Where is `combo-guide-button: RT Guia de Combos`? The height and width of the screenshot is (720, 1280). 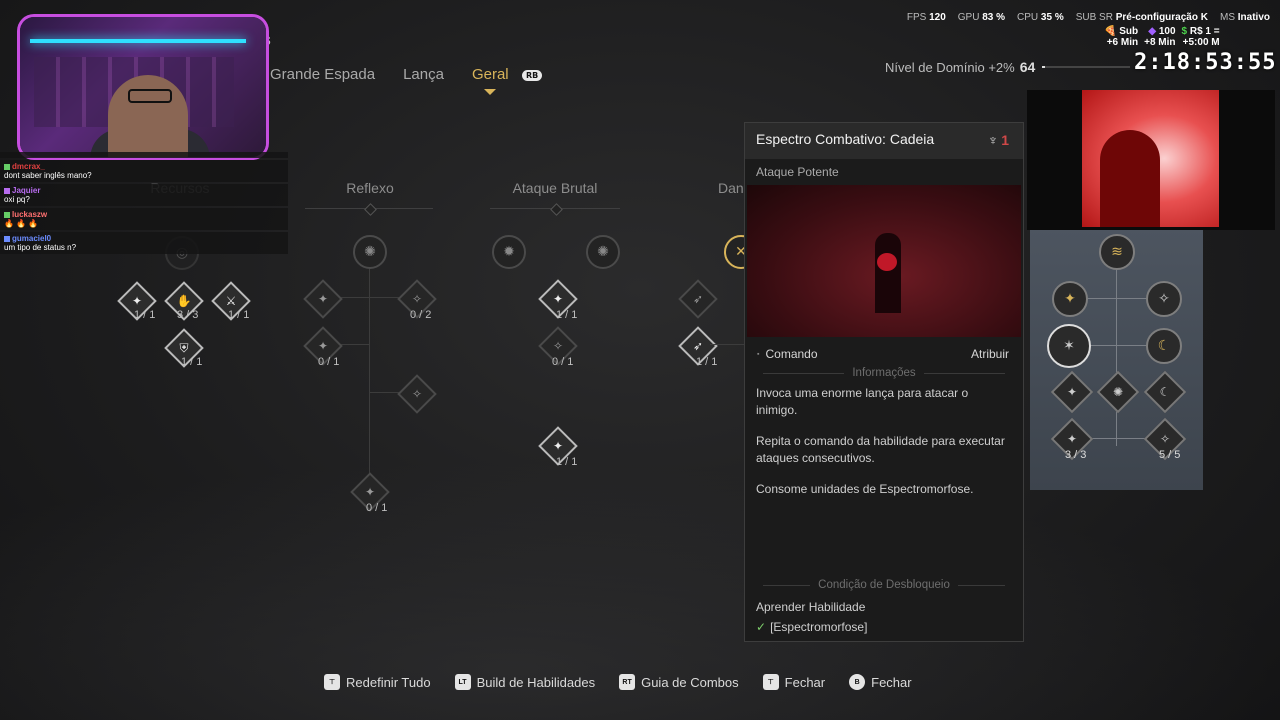
combo-guide-button: RT Guia de Combos is located at coordinates (679, 682).